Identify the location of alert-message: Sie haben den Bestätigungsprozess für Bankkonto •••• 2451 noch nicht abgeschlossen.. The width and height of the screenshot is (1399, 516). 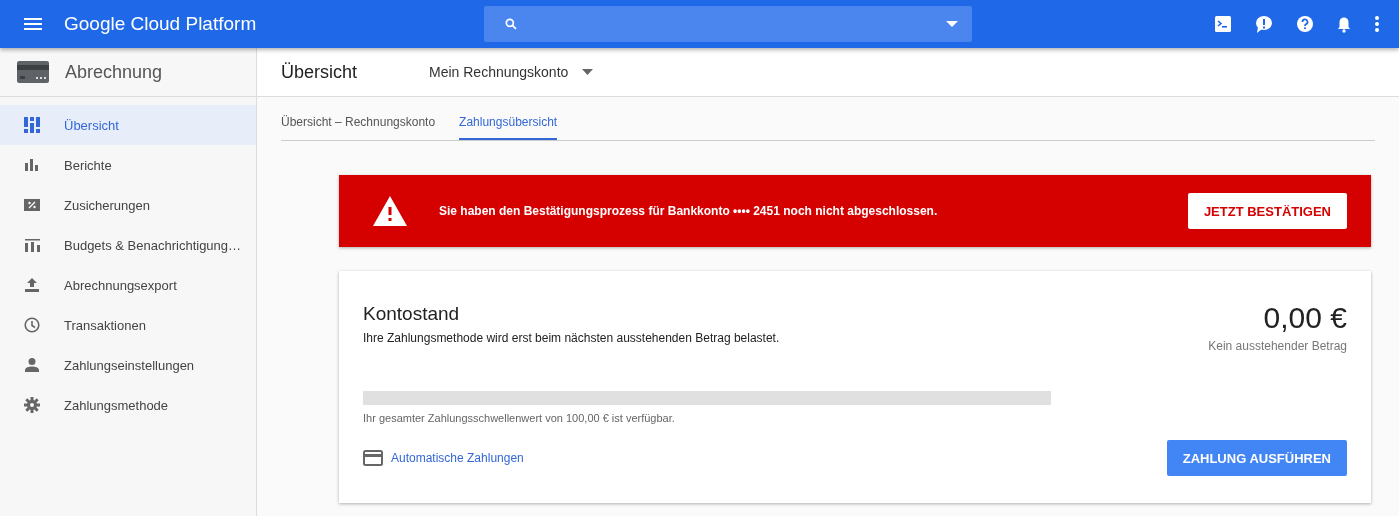
(688, 211).